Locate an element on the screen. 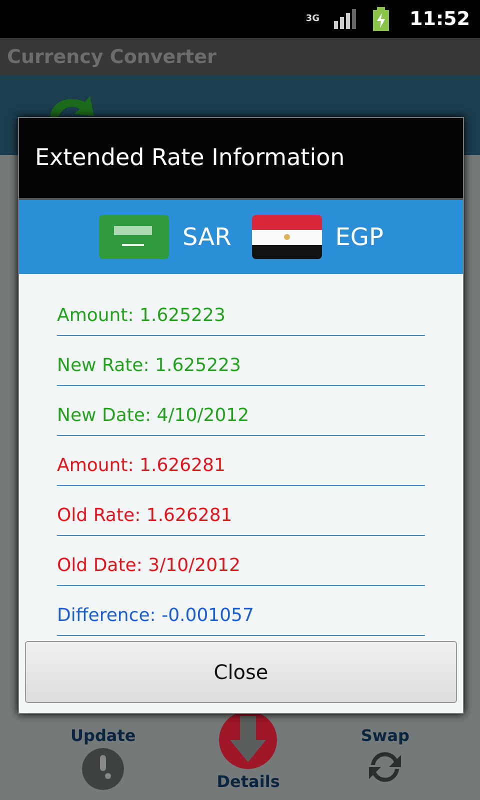 This screenshot has height=800, width=480. details-button: Details is located at coordinates (248, 750).